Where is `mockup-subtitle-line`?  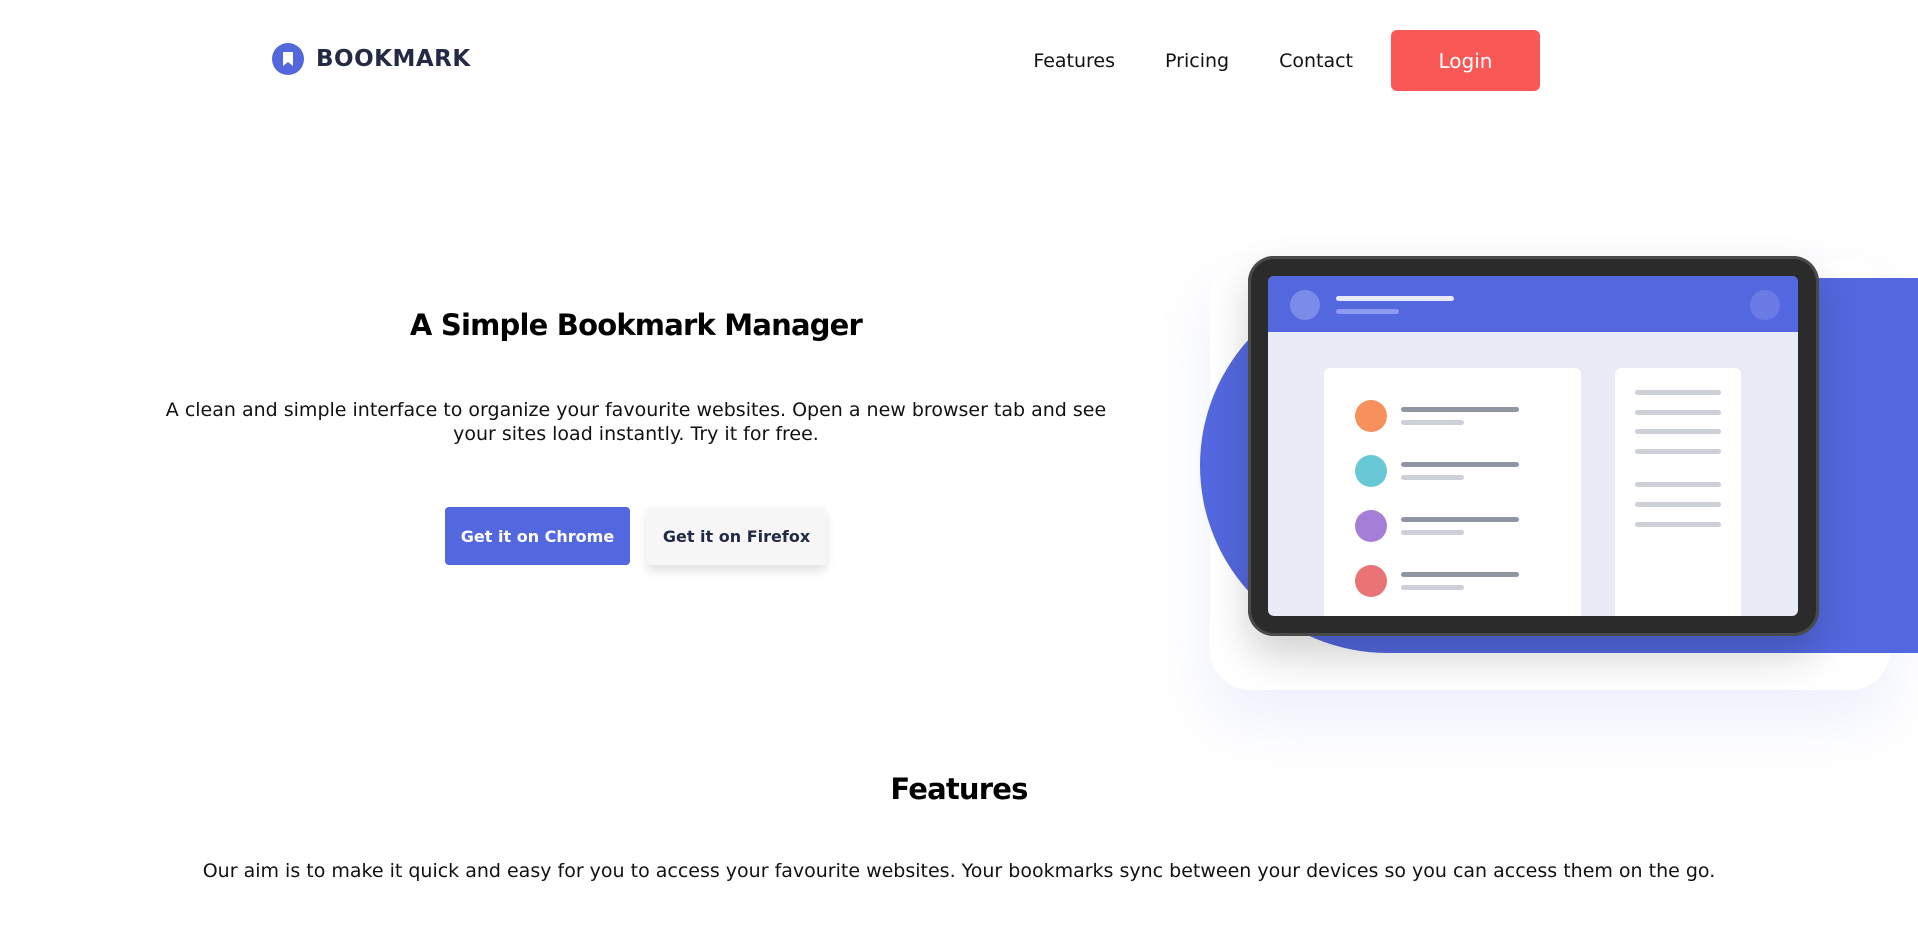 mockup-subtitle-line is located at coordinates (1367, 311).